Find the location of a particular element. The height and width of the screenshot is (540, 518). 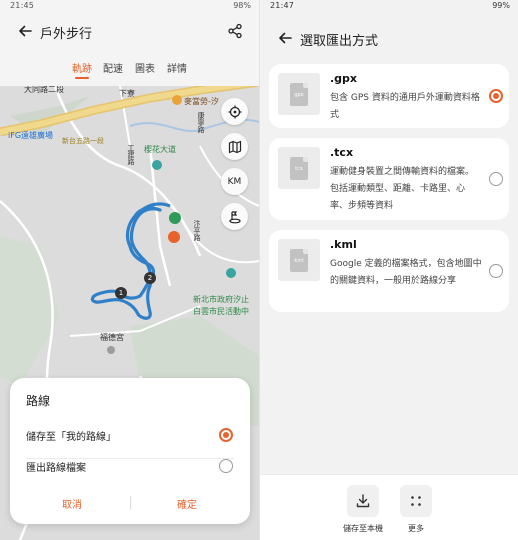

format-description: 運動健身裝置之間傳輸資料的檔案。包括運動類型、距離、卡路里、心率、步頻等資料 is located at coordinates (402, 189).